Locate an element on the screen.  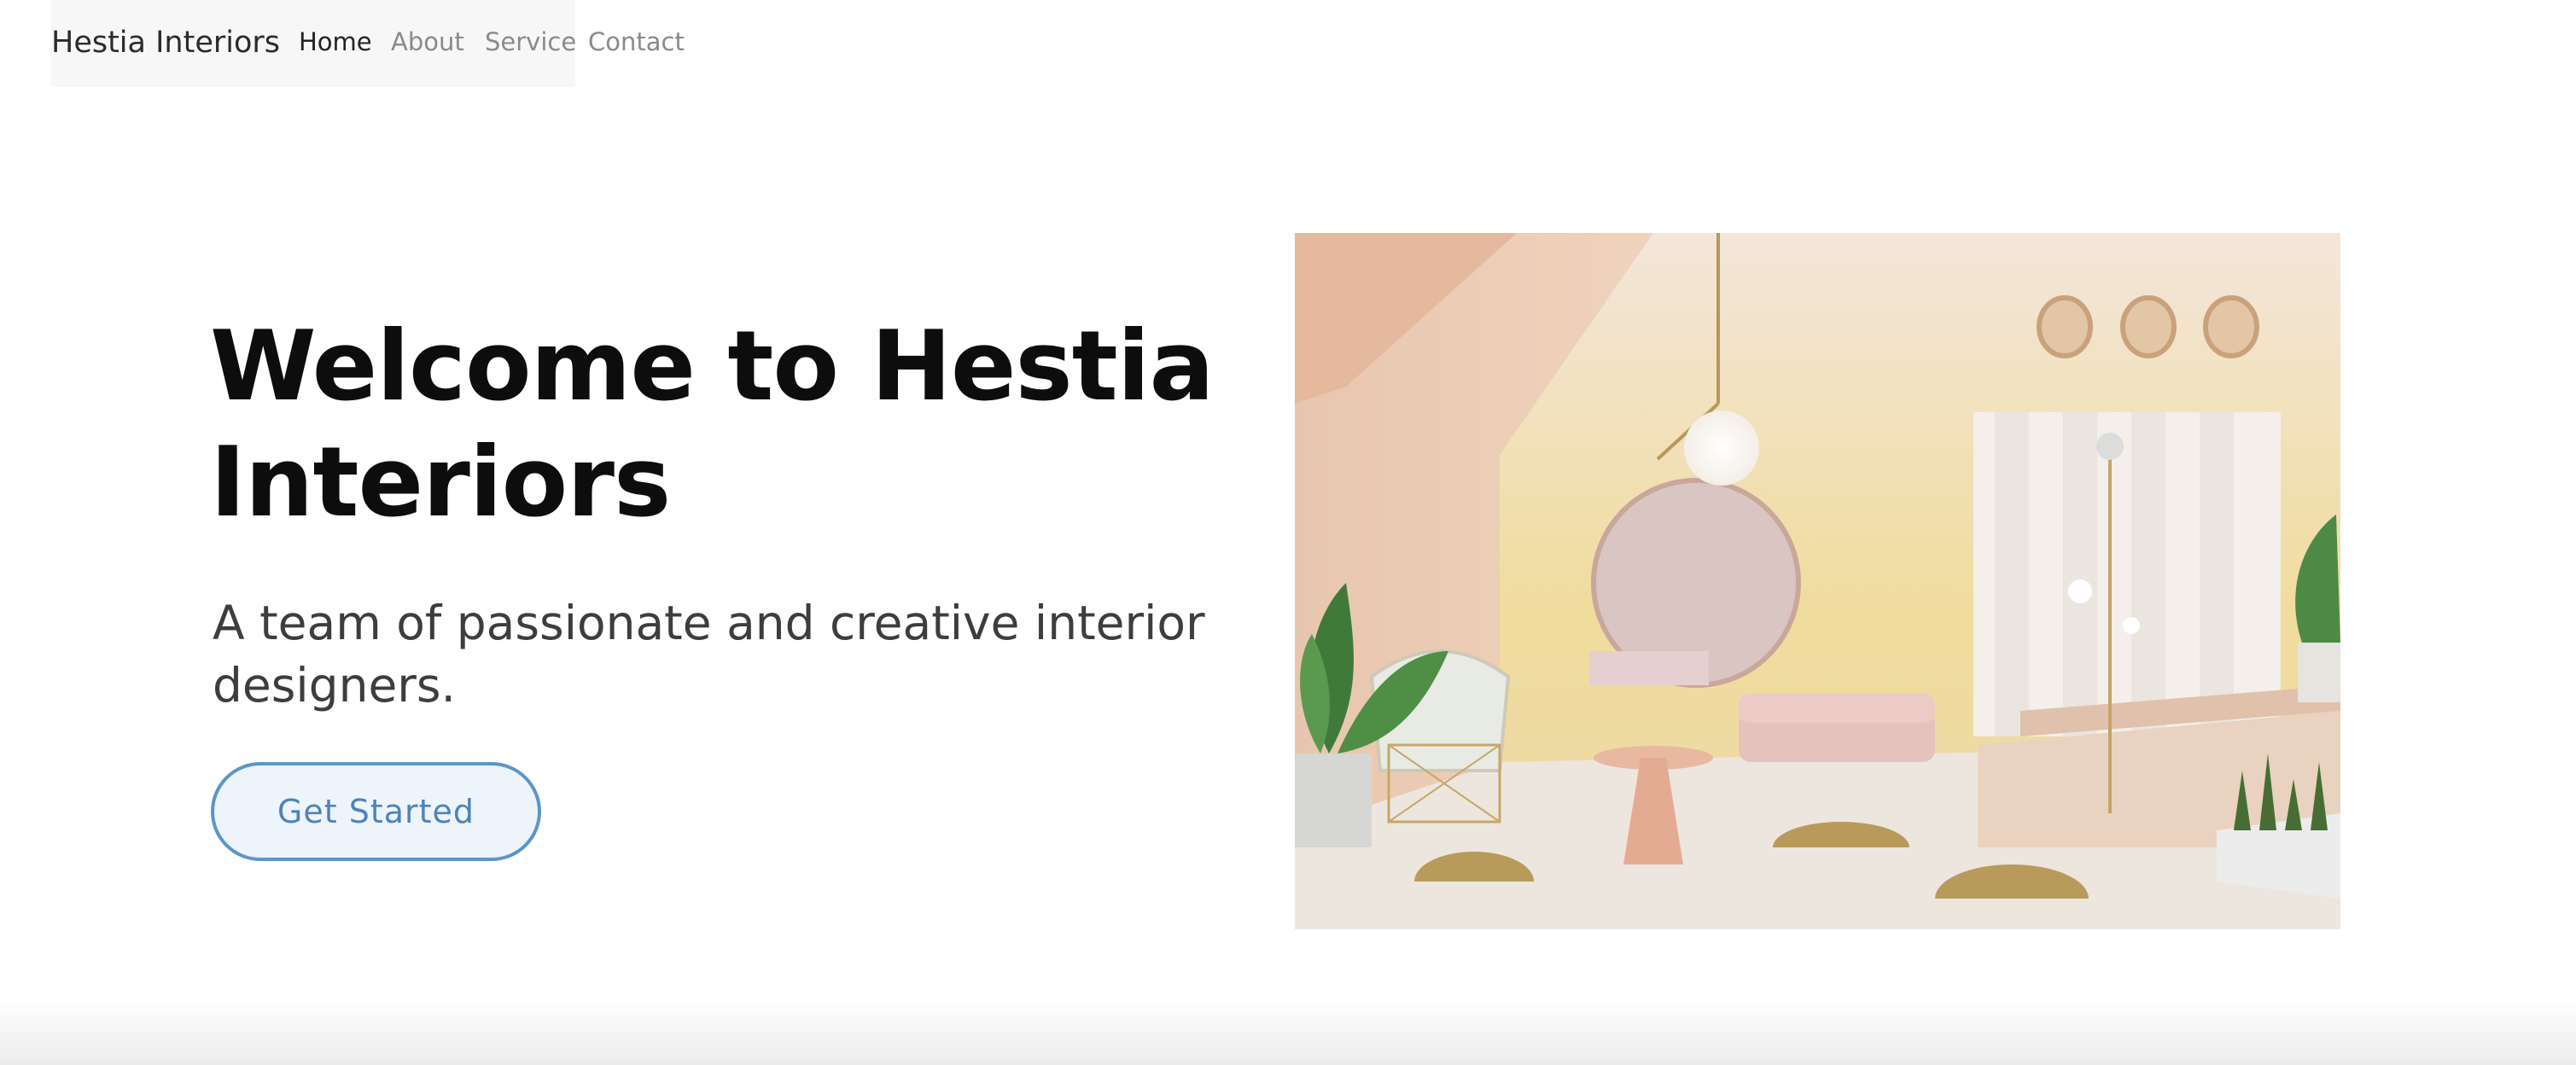
nav-link-about: About is located at coordinates (427, 41).